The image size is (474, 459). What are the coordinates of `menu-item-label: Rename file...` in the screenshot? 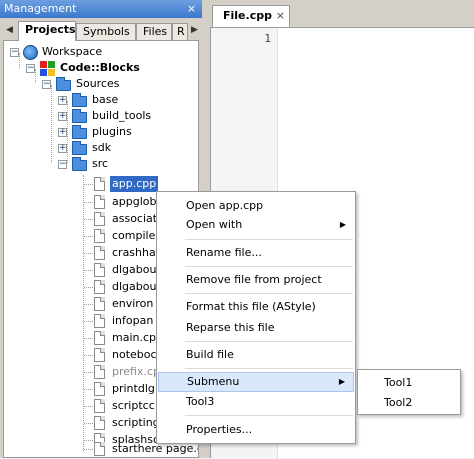 It's located at (224, 252).